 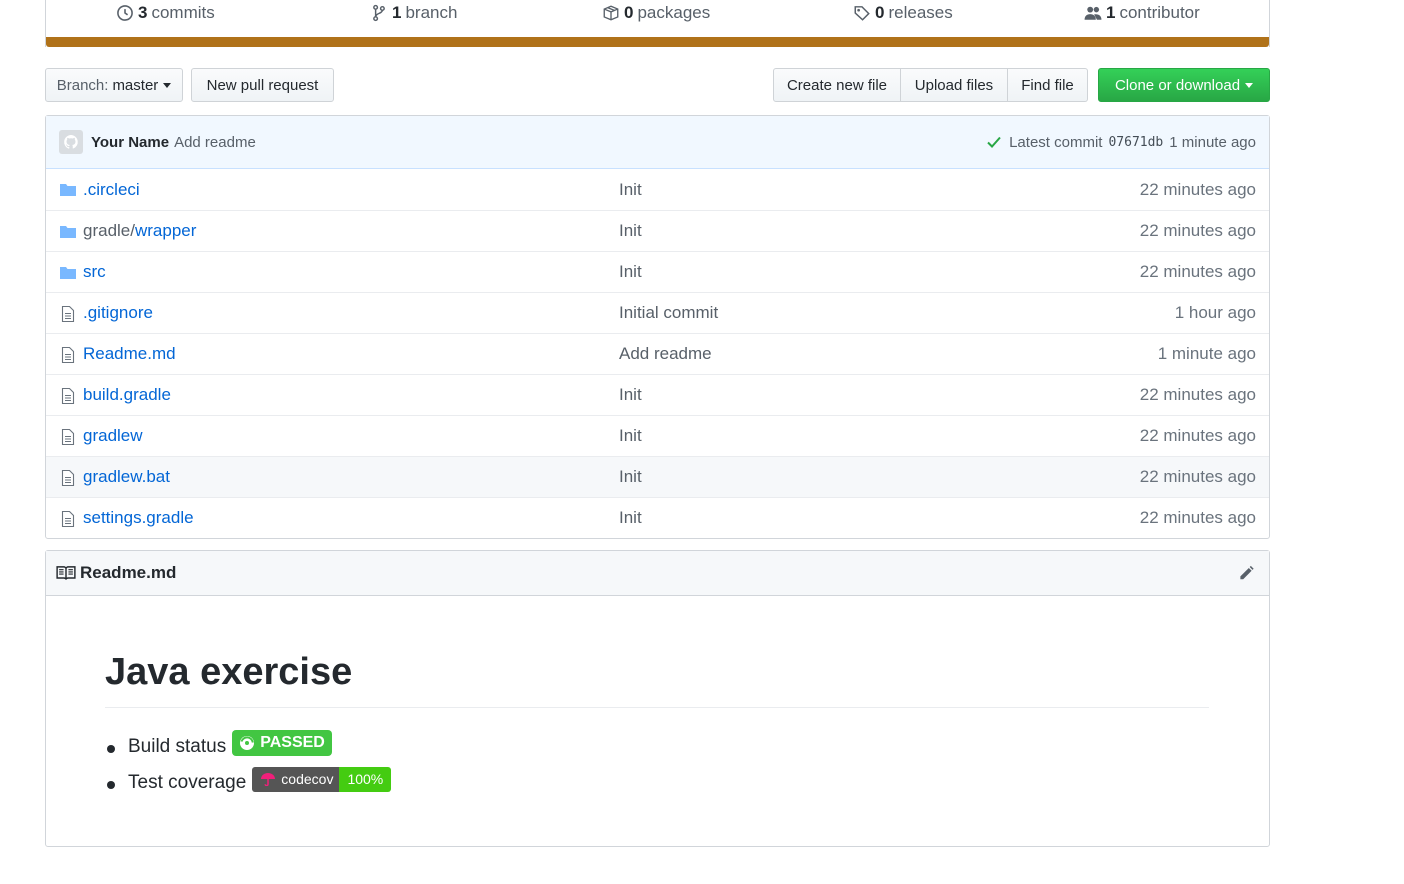 I want to click on language-bar, so click(x=657, y=42).